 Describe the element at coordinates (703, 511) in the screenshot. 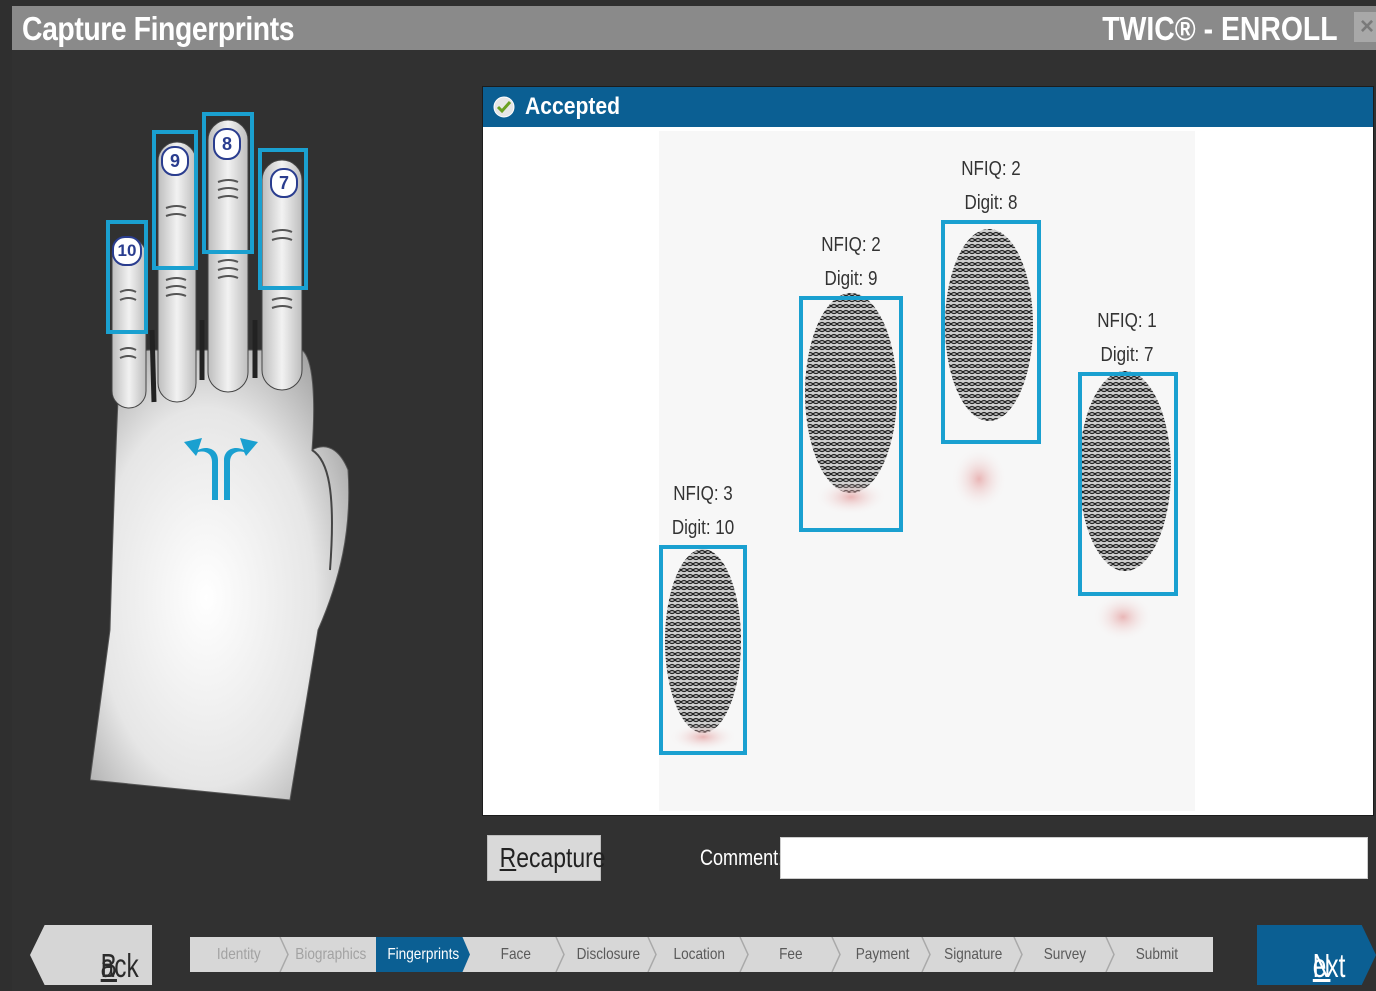

I see `print-label-10: NFIQ: 3 Digit: 10` at that location.